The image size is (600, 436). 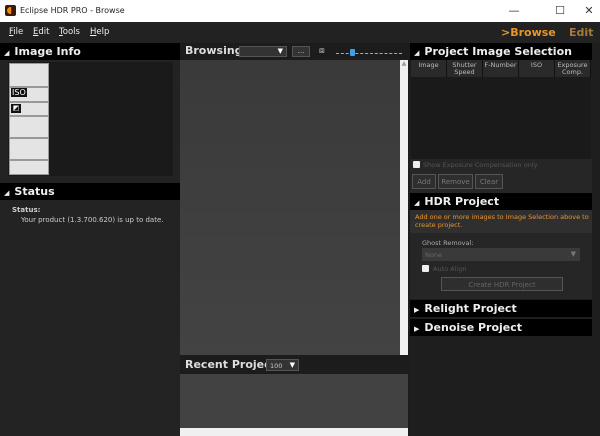 I want to click on recent-projects-bar: Recent Projects: 100 ▼, so click(x=295, y=364).